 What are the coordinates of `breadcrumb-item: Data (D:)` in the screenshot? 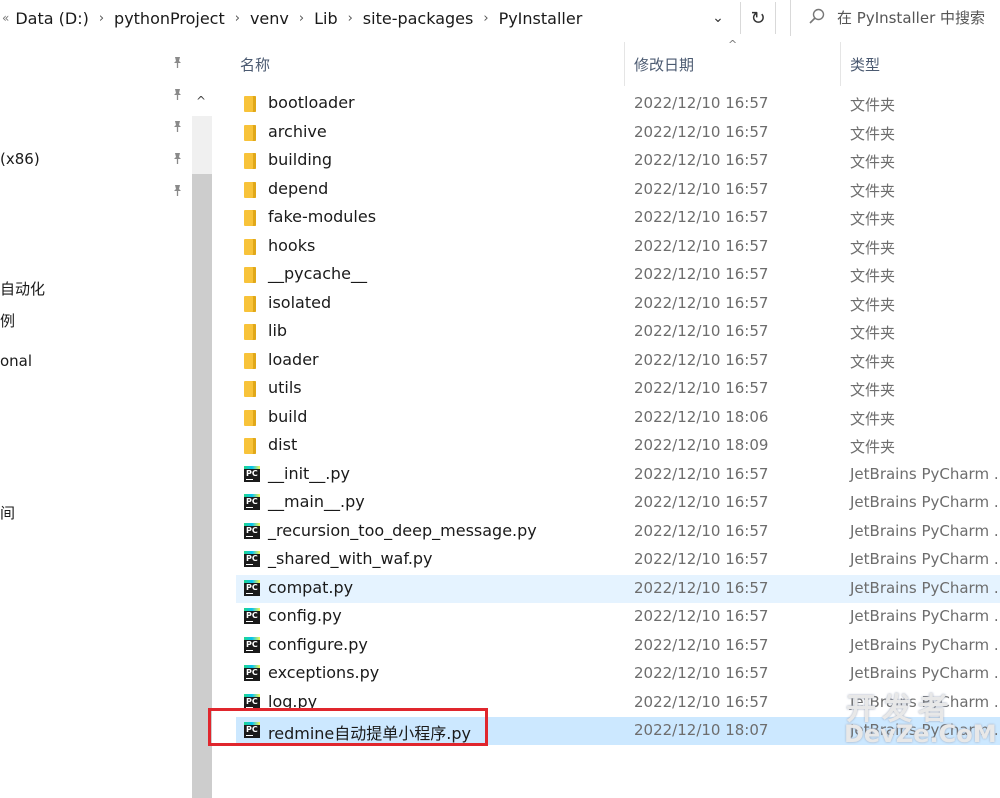 It's located at (51, 18).